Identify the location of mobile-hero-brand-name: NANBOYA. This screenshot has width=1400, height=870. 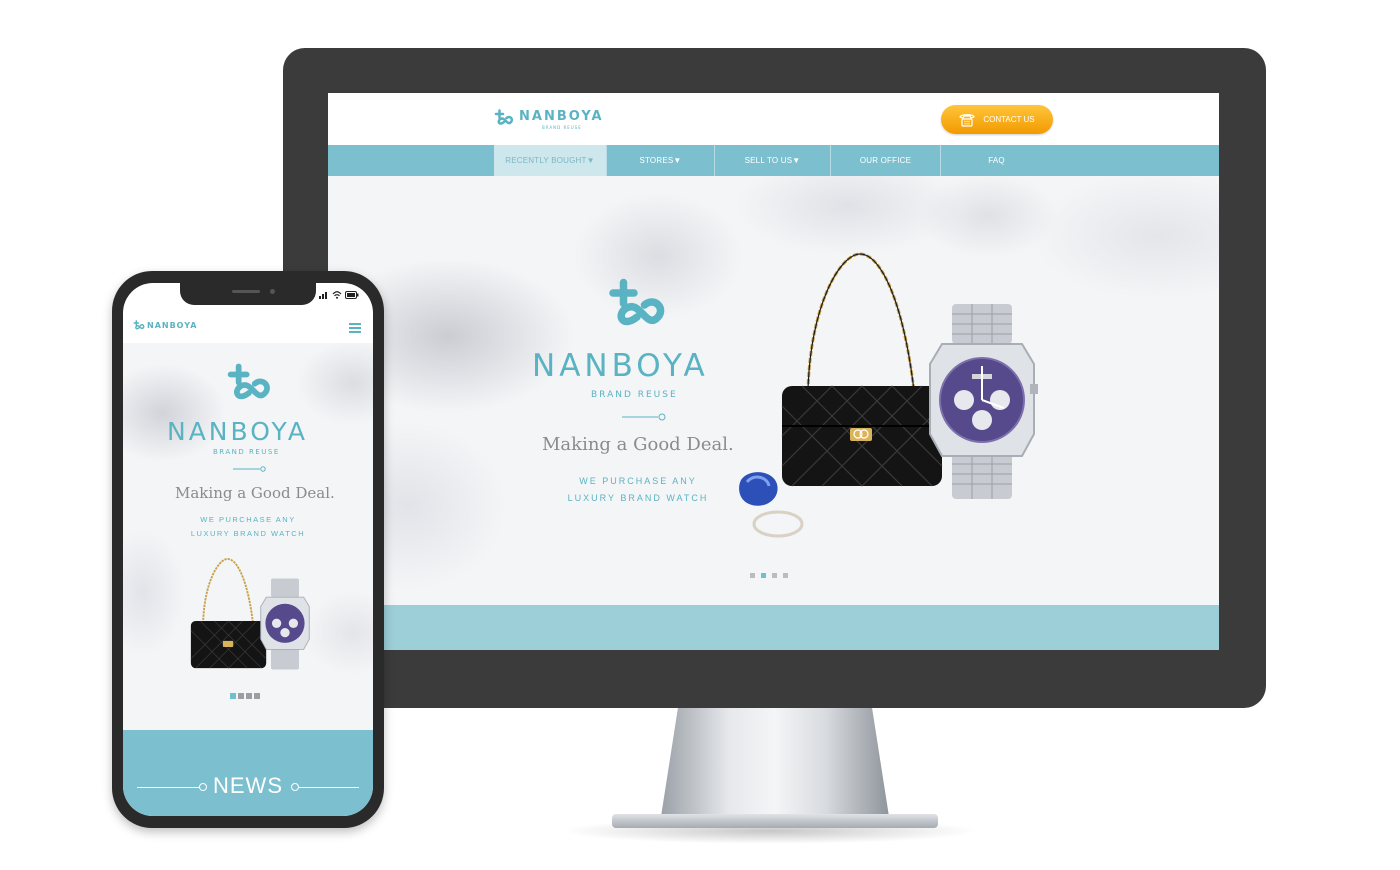
(237, 431).